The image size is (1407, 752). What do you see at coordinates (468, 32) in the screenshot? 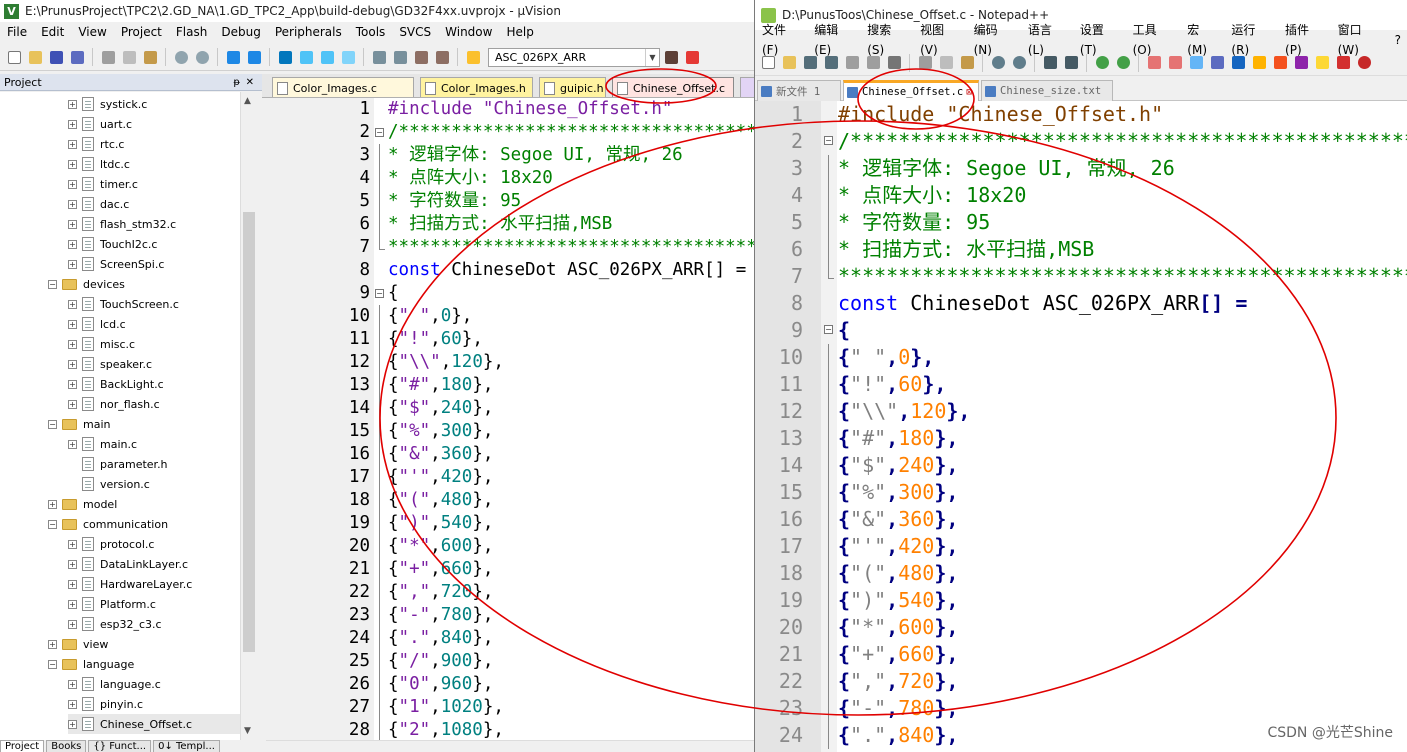
I see `menu-item-window: Window` at bounding box center [468, 32].